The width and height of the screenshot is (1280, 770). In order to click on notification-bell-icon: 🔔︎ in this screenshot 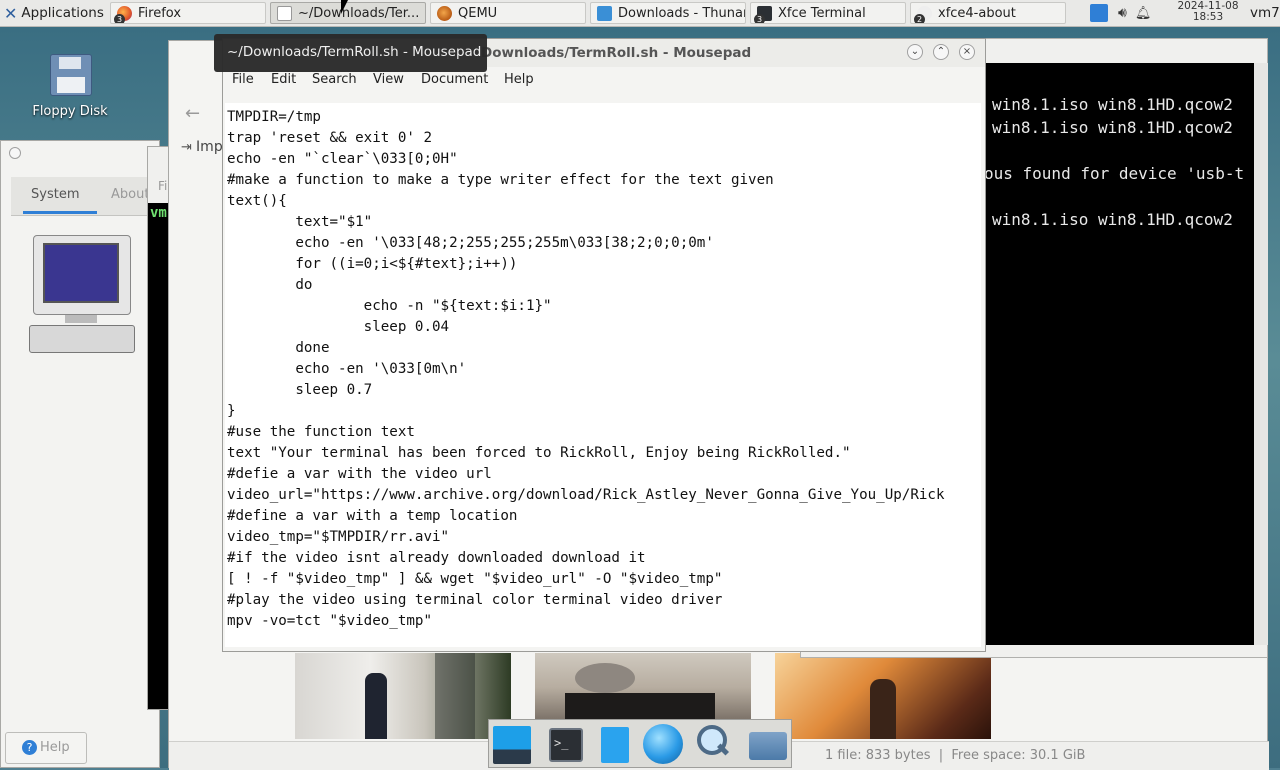, I will do `click(1143, 13)`.